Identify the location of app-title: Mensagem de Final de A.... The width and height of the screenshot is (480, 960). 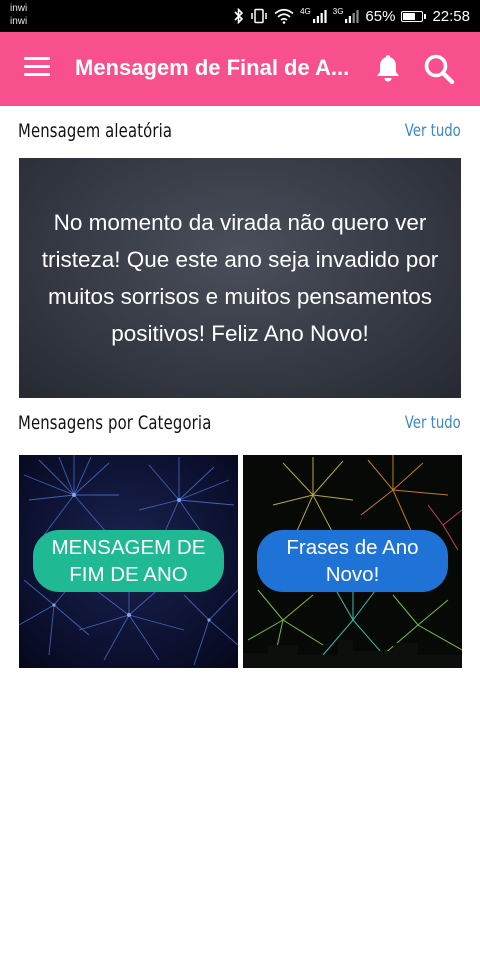
(212, 67).